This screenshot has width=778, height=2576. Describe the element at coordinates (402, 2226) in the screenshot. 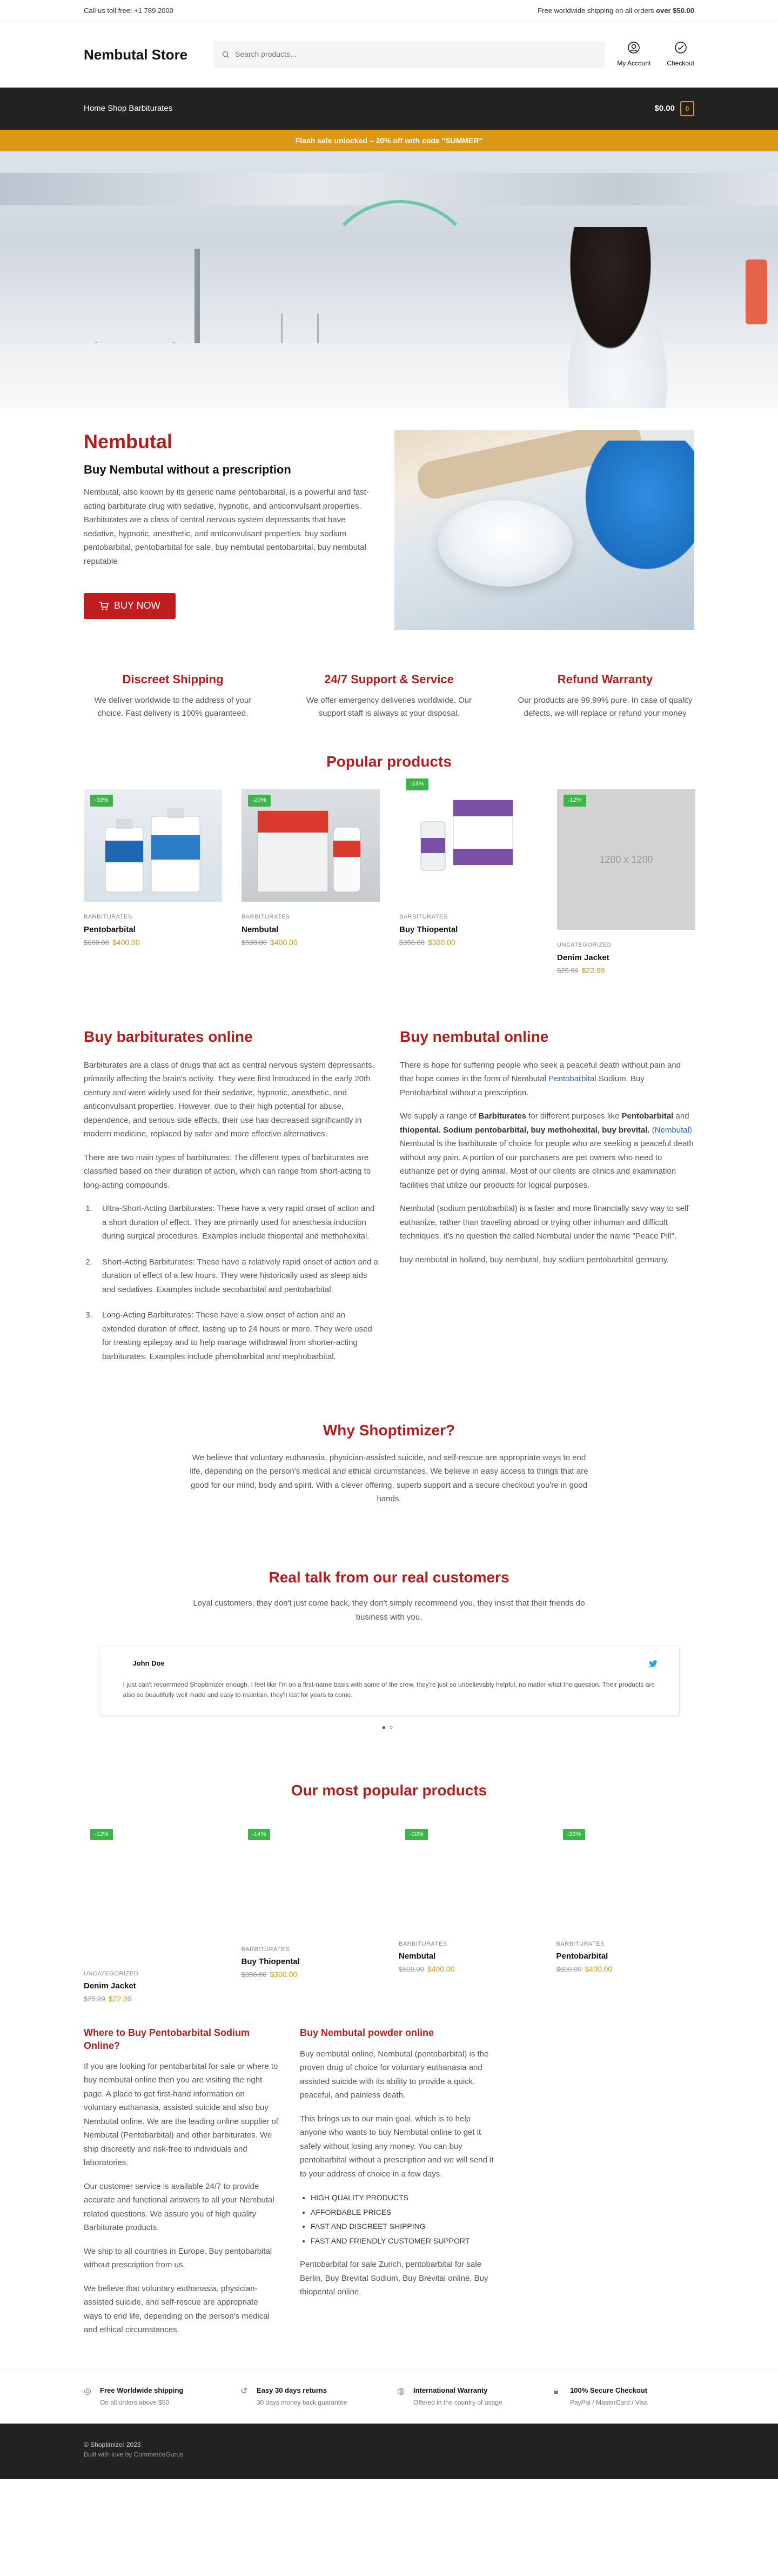

I see `list-item: FAST AND DISCREET SHIPPING` at that location.